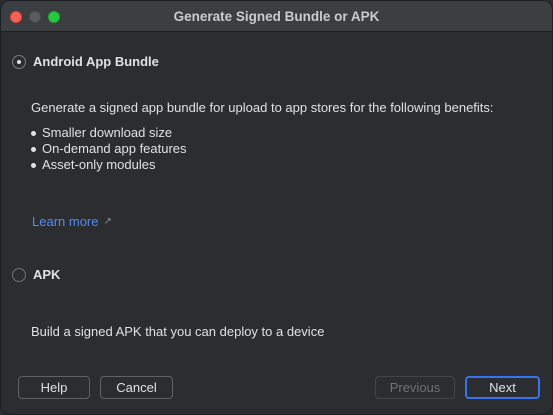 The image size is (553, 415). I want to click on android-app-bundle-option: Android App Bundle, so click(85, 61).